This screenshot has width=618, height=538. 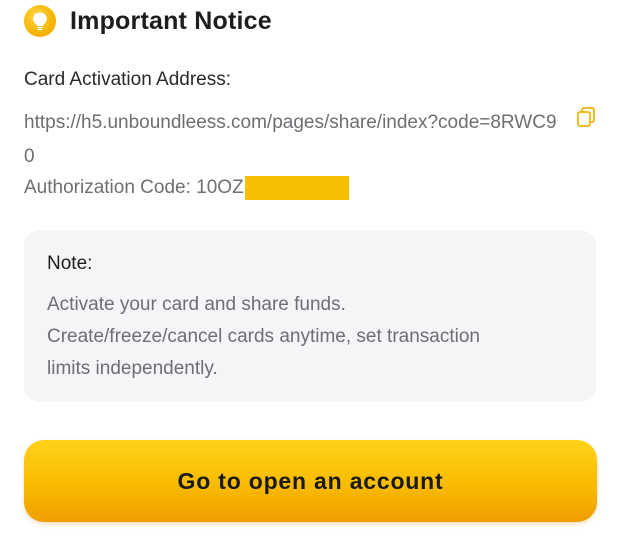 I want to click on authorization-code-label: Authorization Code: 10OZ, so click(x=134, y=187).